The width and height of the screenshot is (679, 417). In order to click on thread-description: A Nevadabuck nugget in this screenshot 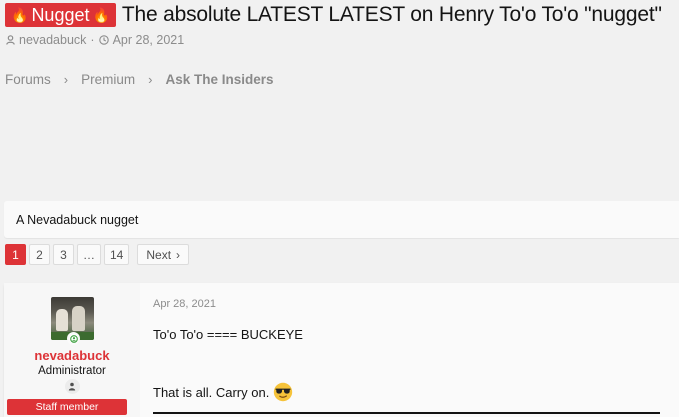, I will do `click(341, 219)`.